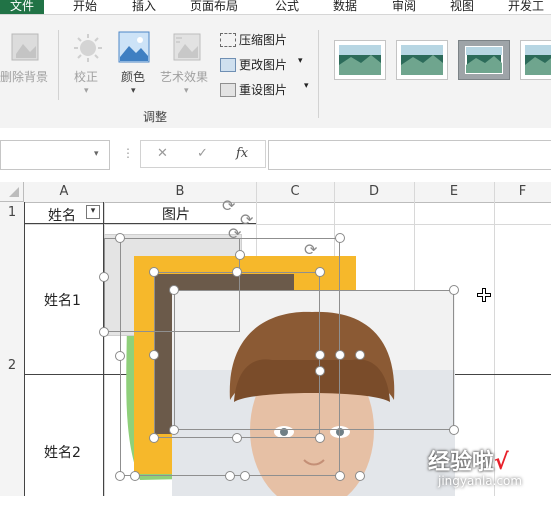  Describe the element at coordinates (228, 90) in the screenshot. I see `reset-picture-icon` at that location.